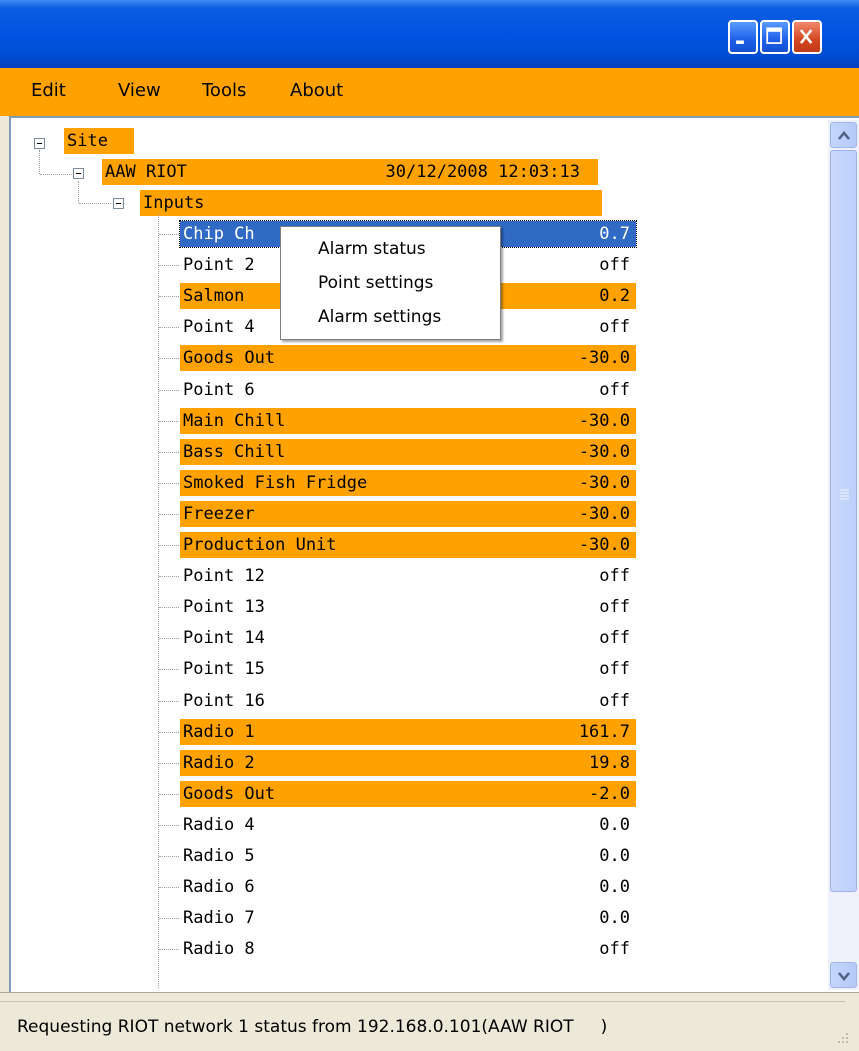 The height and width of the screenshot is (1051, 859). I want to click on menu-bar: Edit View Tools About, so click(429, 92).